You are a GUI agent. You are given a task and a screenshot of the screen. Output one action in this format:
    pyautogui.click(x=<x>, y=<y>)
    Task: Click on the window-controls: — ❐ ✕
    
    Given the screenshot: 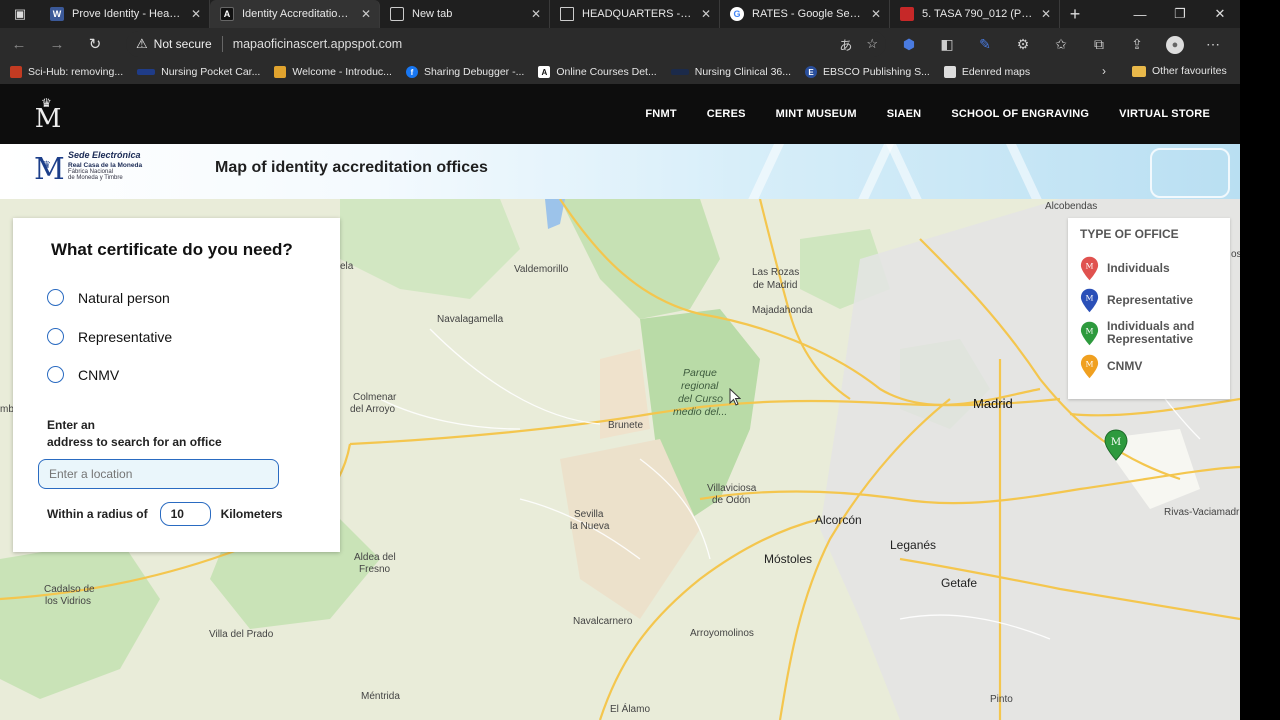 What is the action you would take?
    pyautogui.click(x=1180, y=14)
    